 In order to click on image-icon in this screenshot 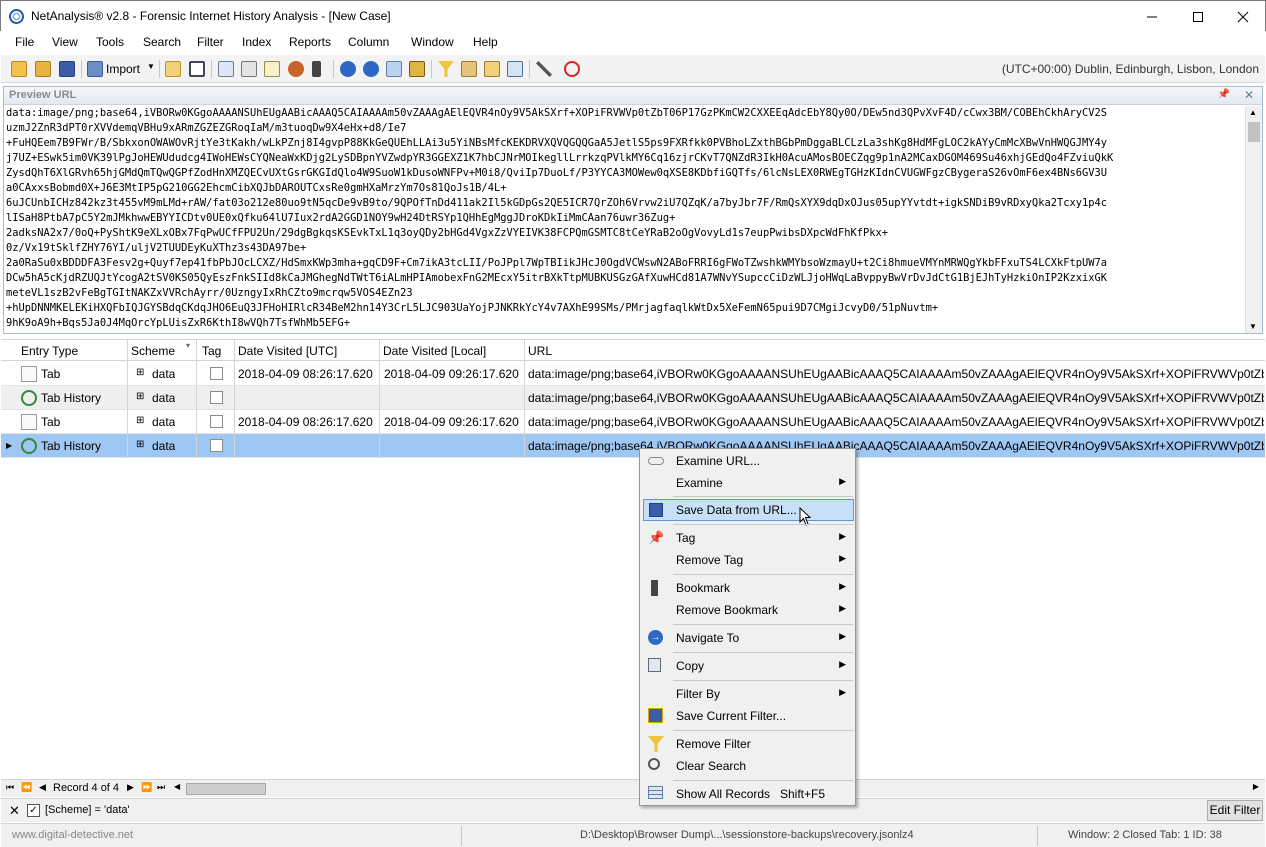, I will do `click(417, 69)`.